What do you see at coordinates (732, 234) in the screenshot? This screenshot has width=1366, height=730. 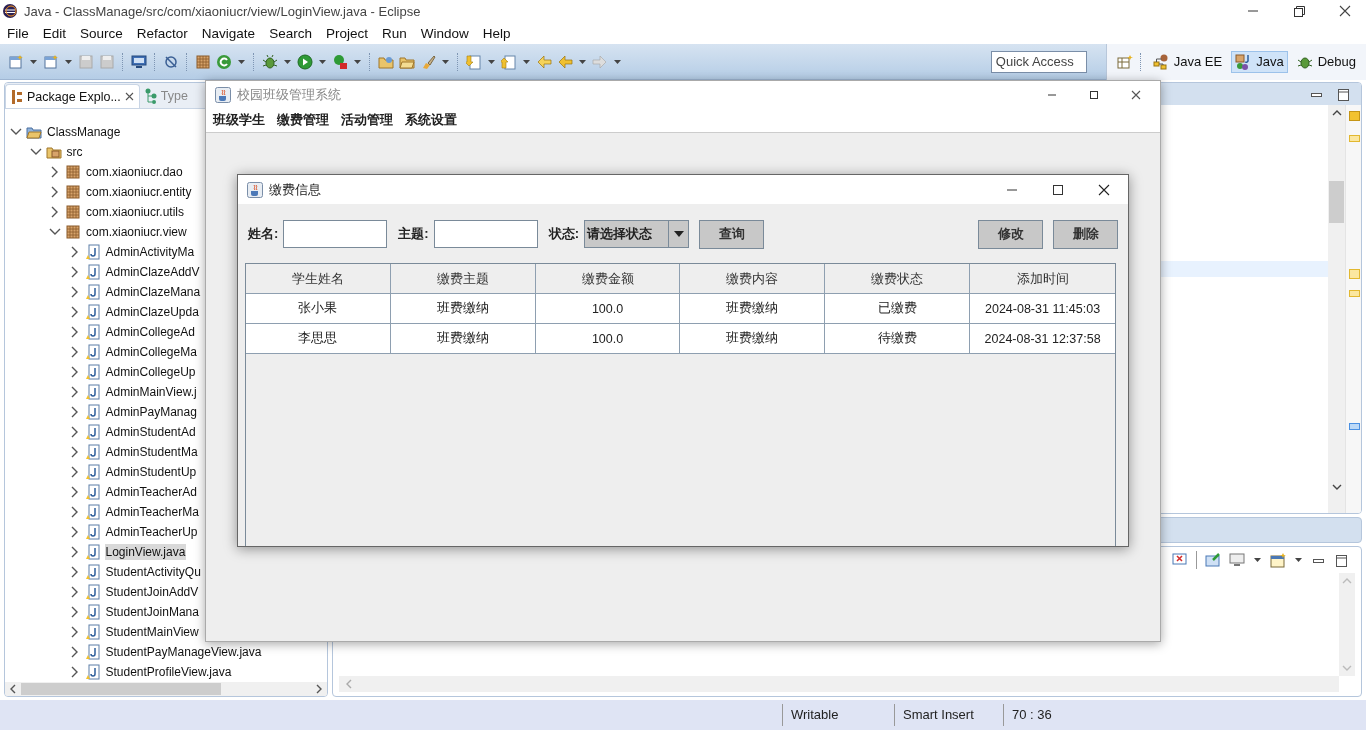 I see `search-button: 查询` at bounding box center [732, 234].